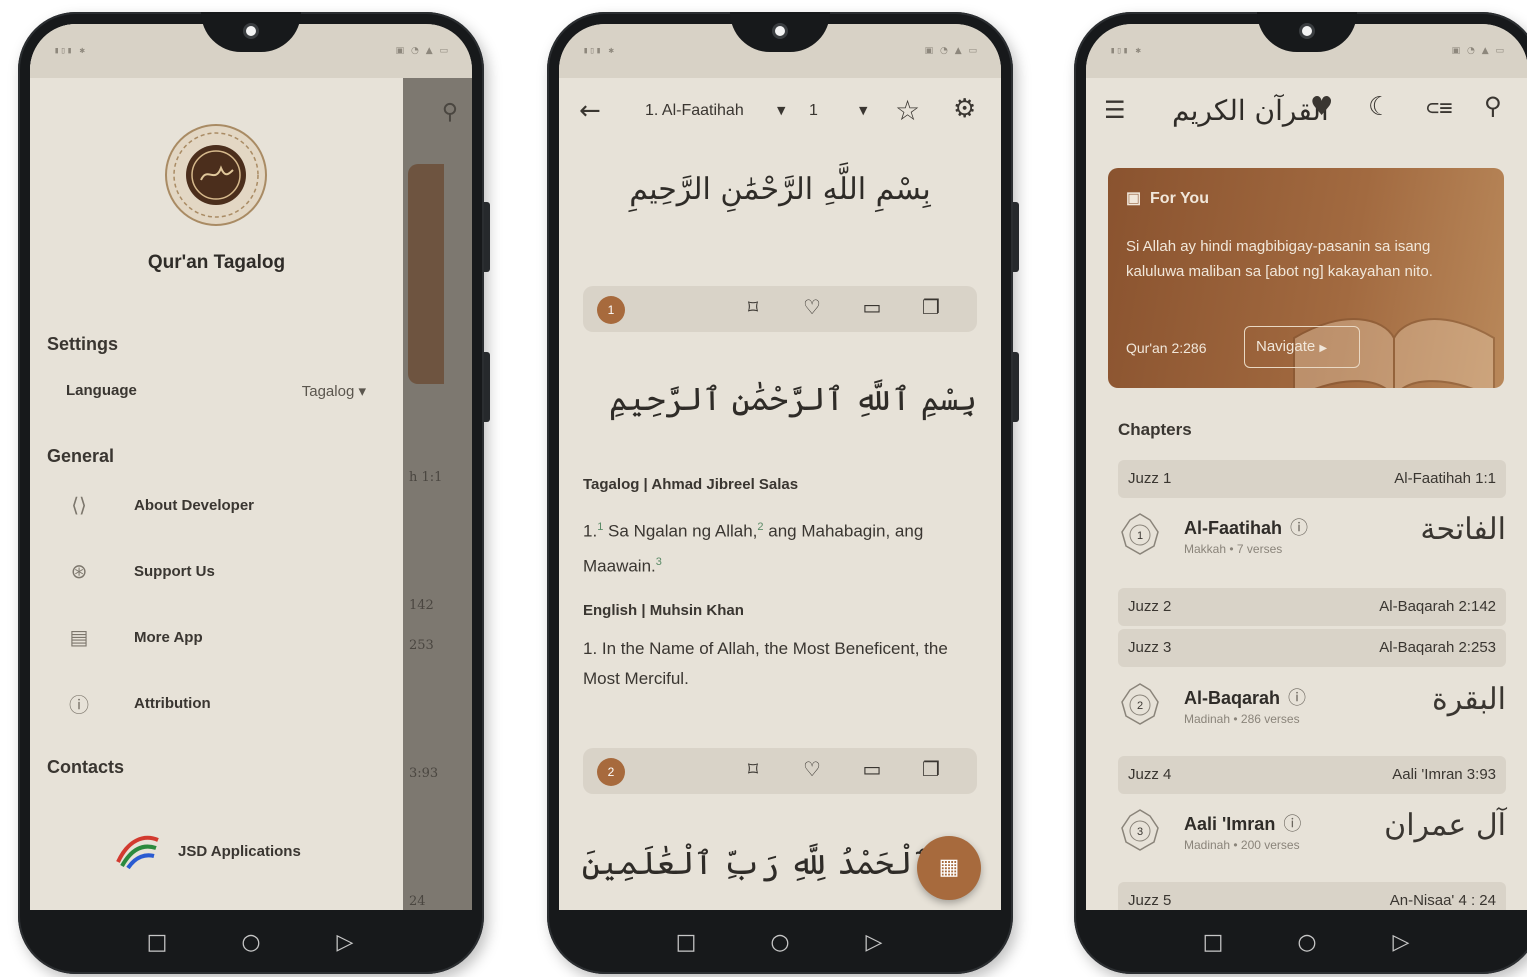  I want to click on chapter-arabic-name: آل عمران, so click(1445, 825).